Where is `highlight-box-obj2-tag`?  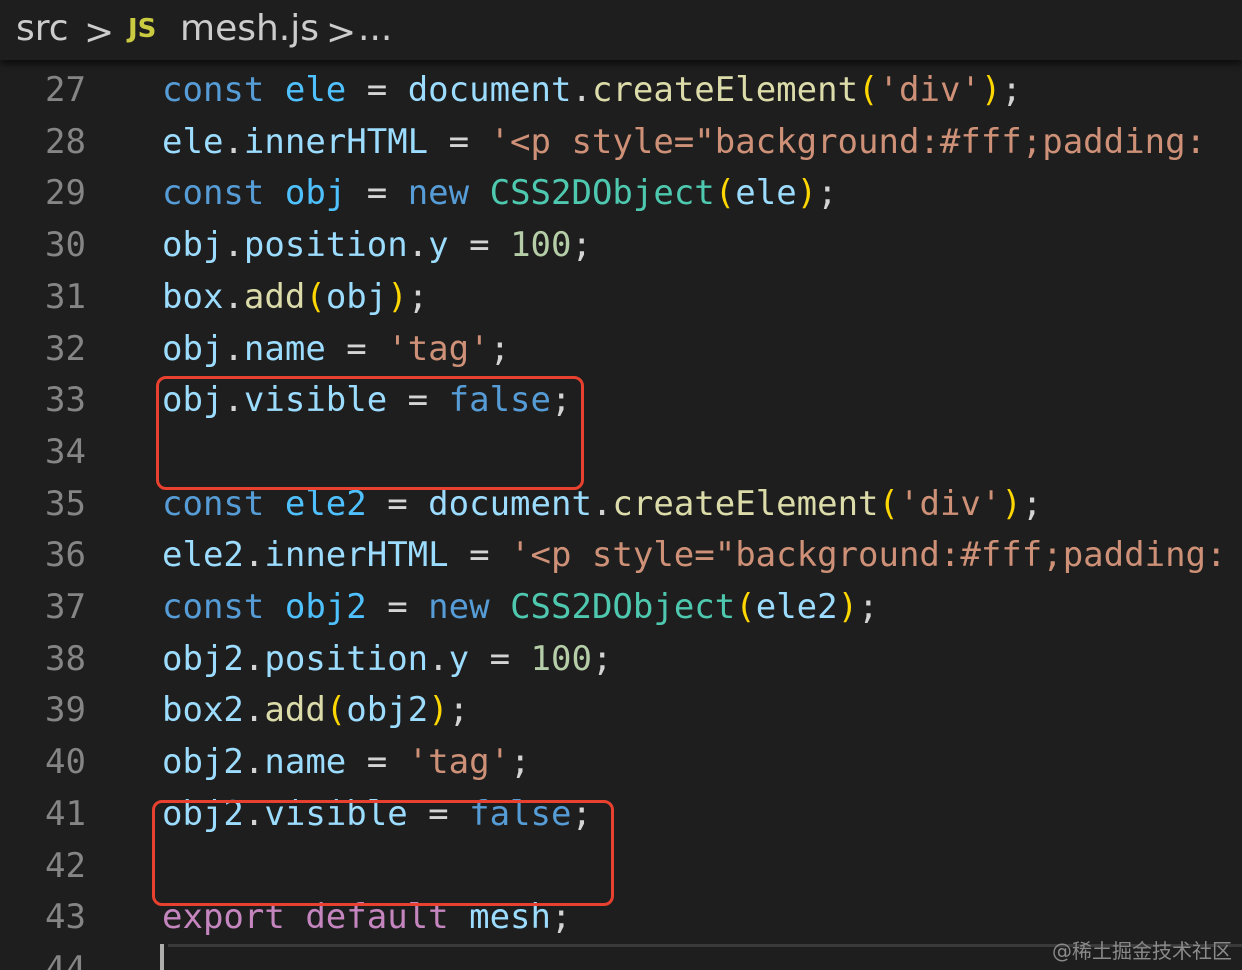 highlight-box-obj2-tag is located at coordinates (383, 853).